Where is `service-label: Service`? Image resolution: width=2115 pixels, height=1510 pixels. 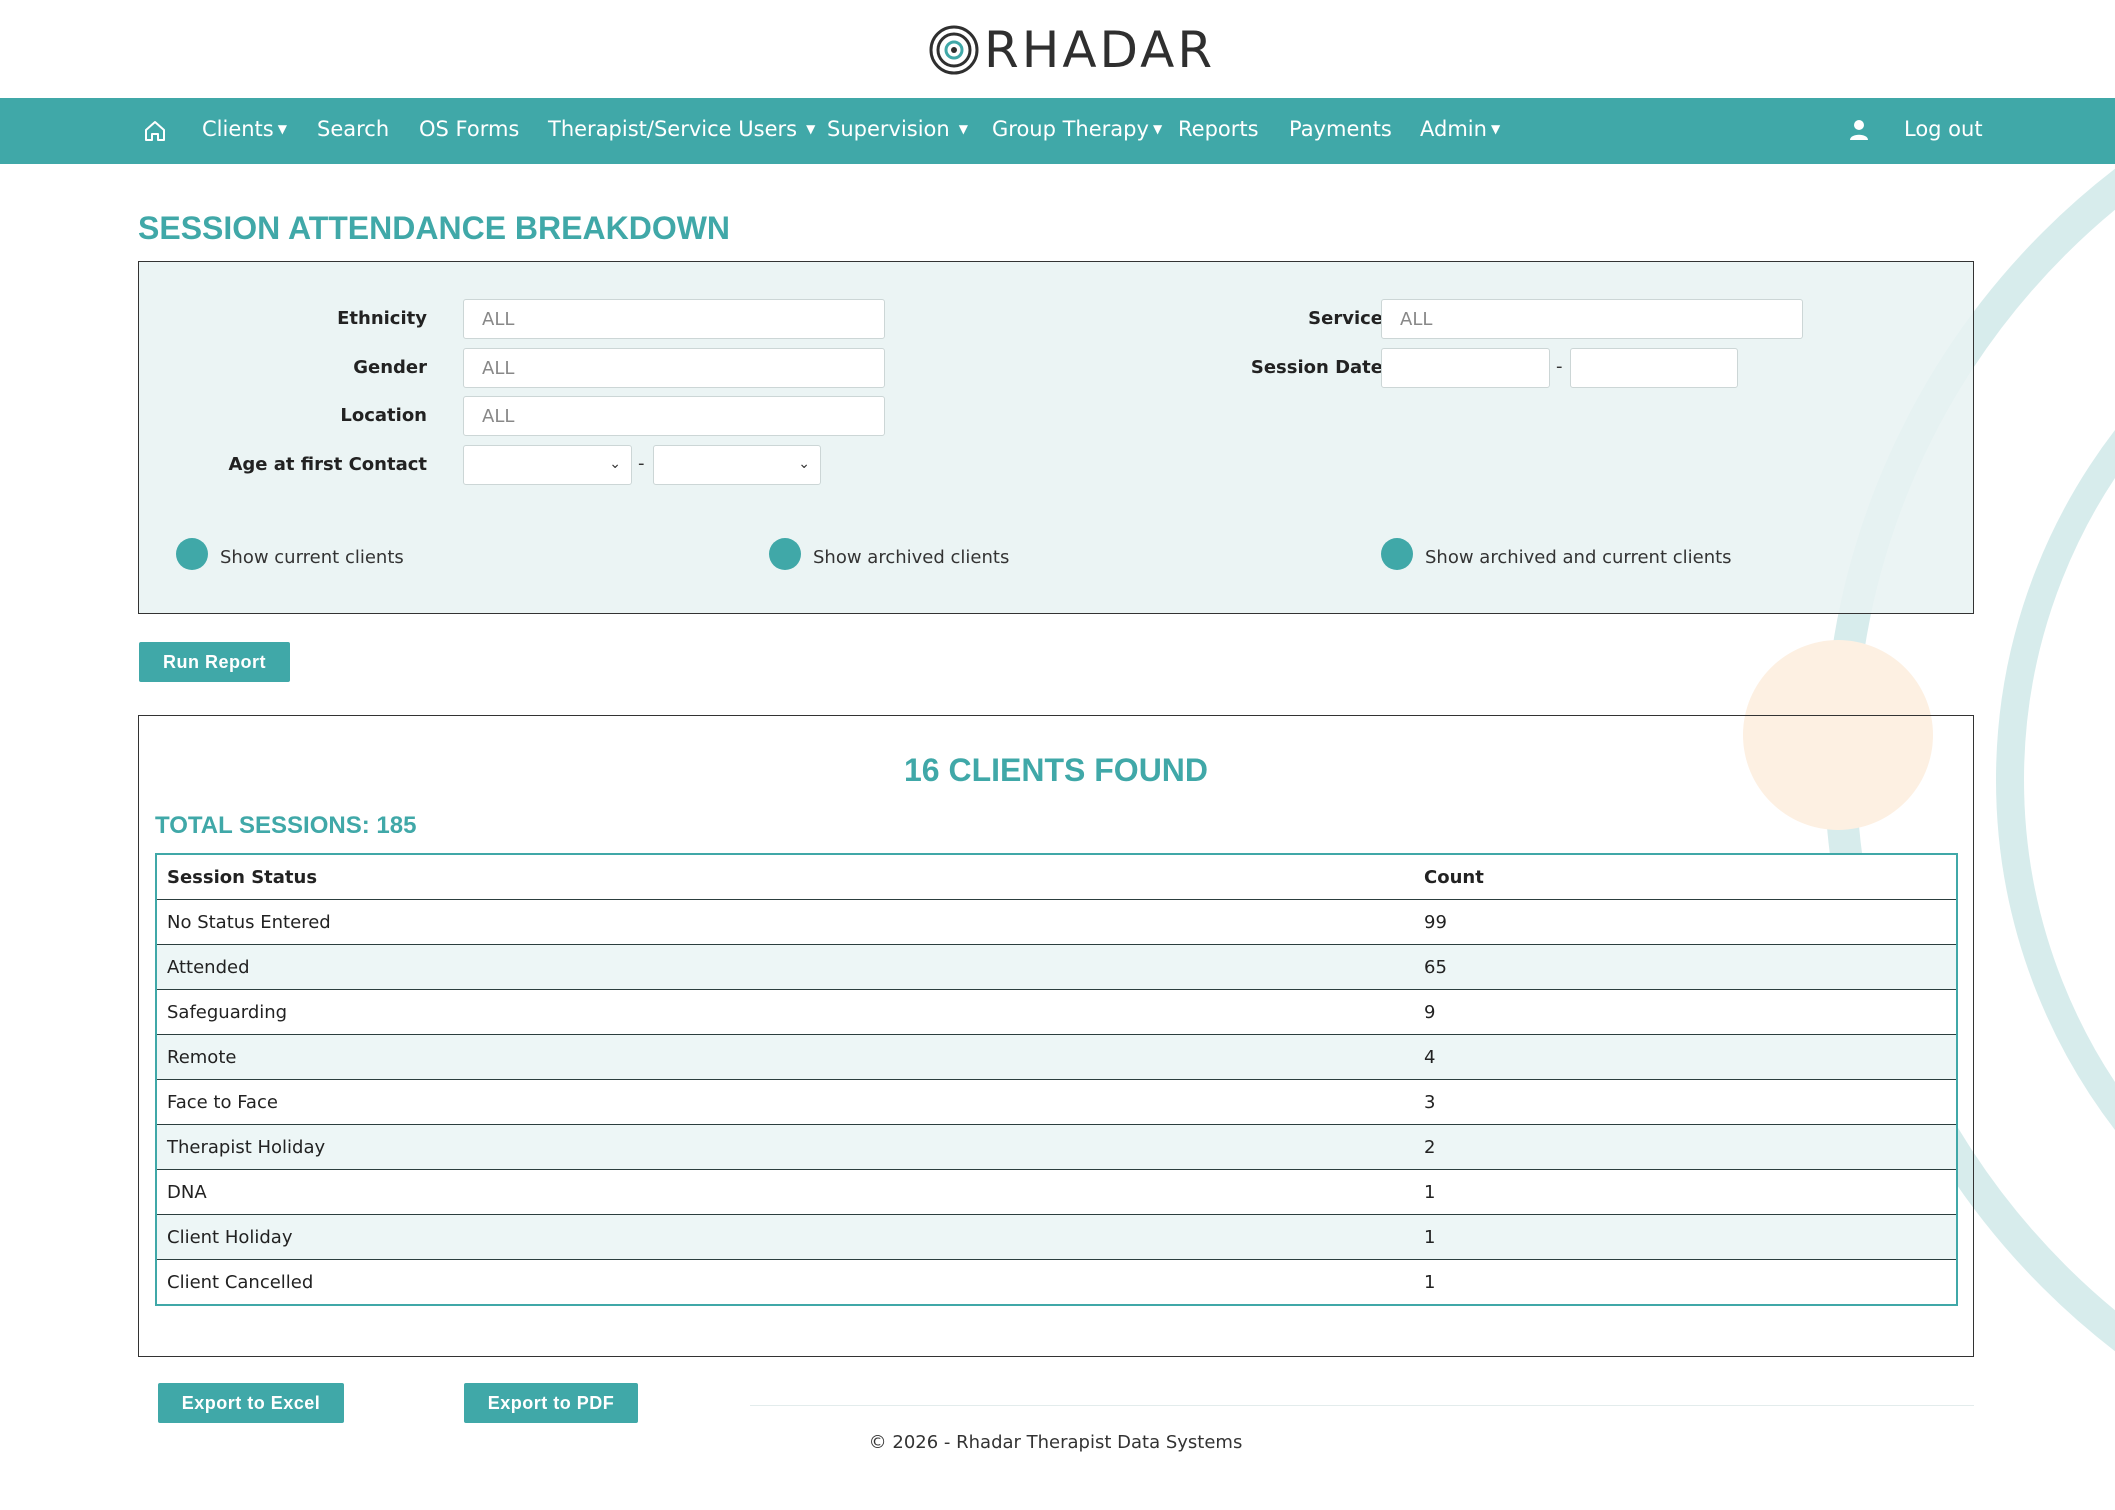
service-label: Service is located at coordinates (1345, 318).